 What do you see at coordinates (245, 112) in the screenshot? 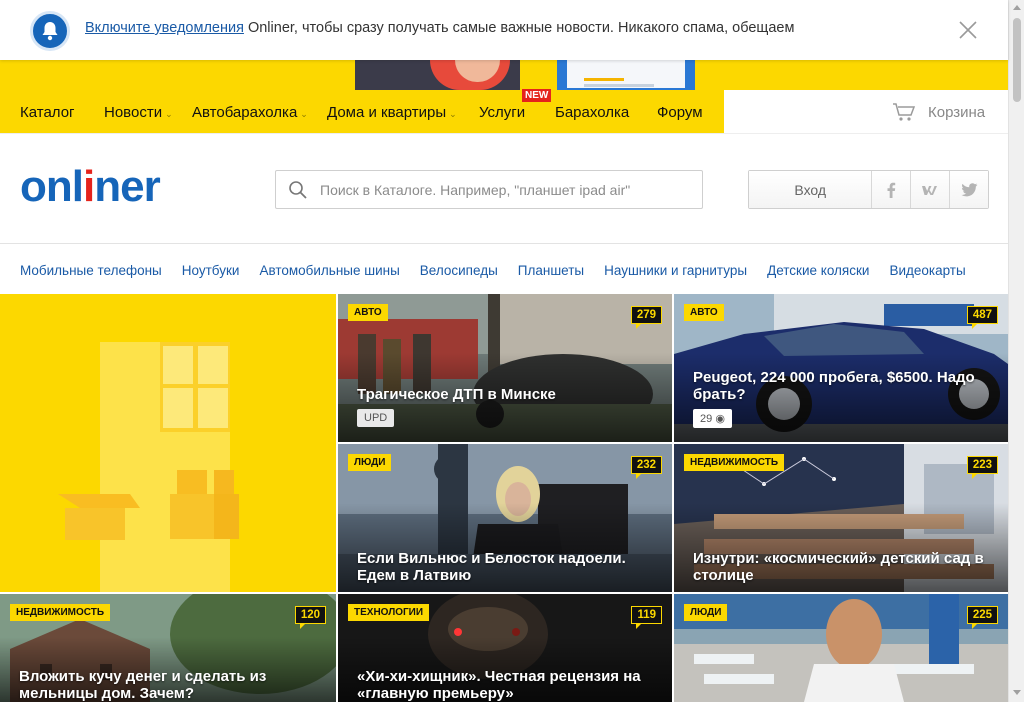
I see `nav-label: Автобарахолка` at bounding box center [245, 112].